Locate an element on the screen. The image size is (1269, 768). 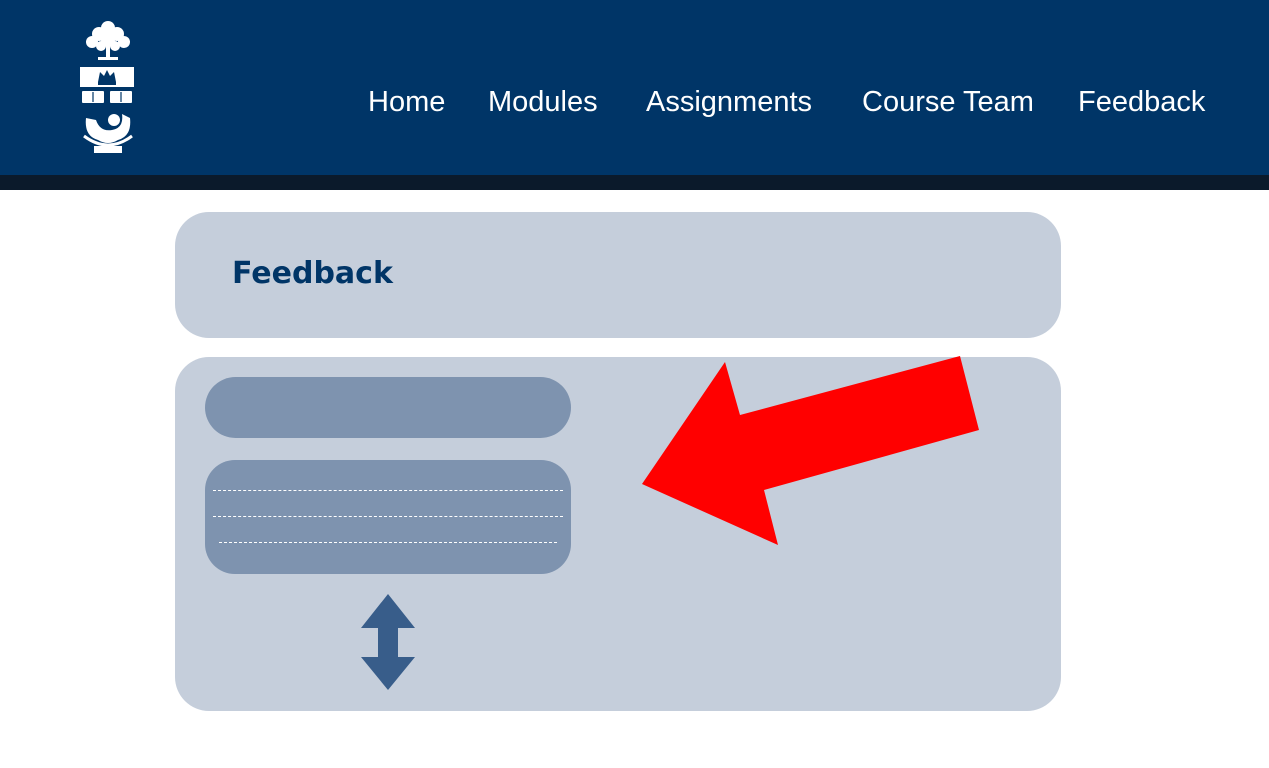
page-title: Feedback is located at coordinates (312, 273).